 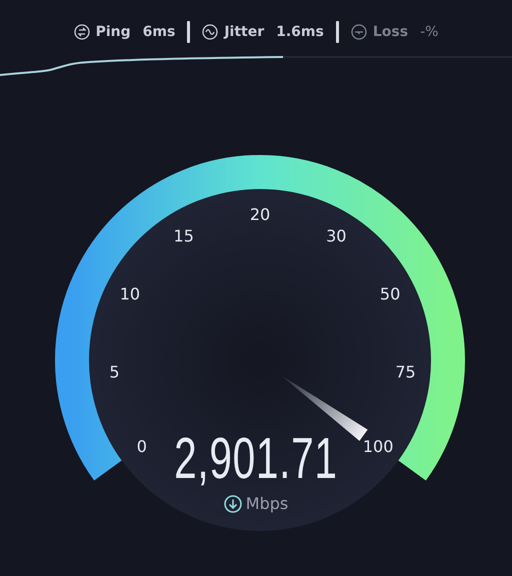 I want to click on loss-icon, so click(x=358, y=32).